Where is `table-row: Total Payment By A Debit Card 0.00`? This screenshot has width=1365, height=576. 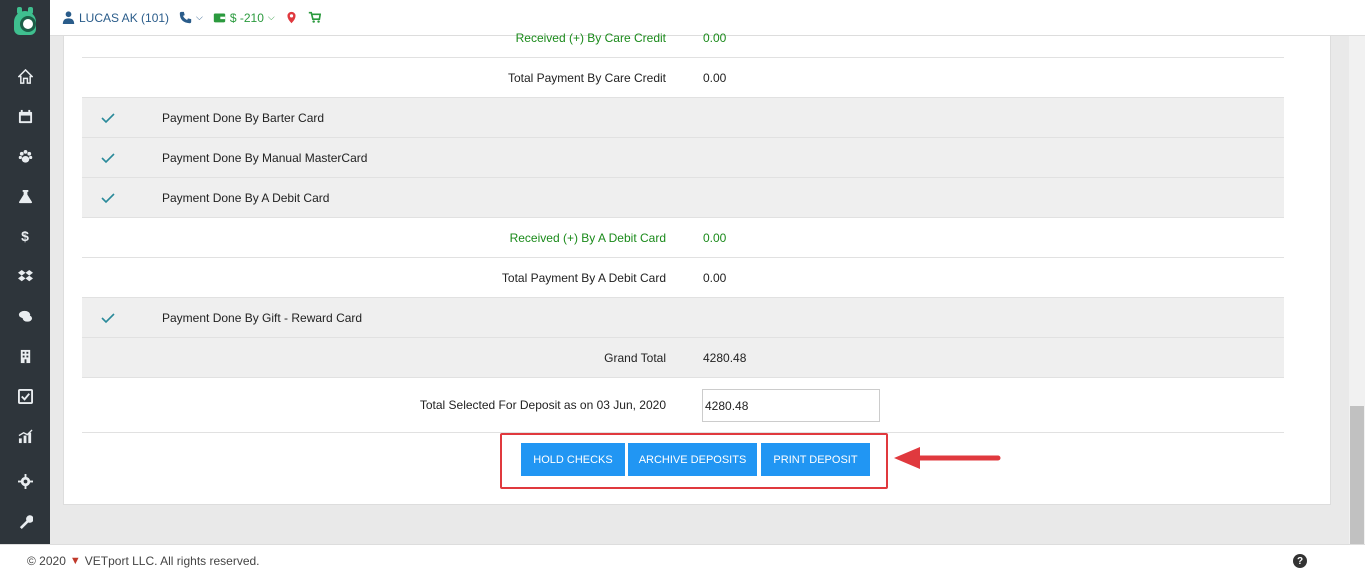 table-row: Total Payment By A Debit Card 0.00 is located at coordinates (683, 278).